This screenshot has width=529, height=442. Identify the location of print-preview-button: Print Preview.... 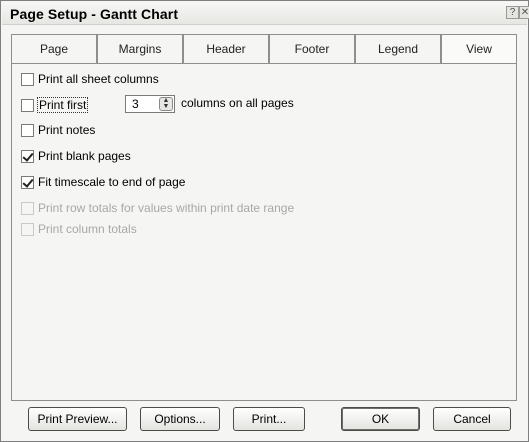
(77, 419).